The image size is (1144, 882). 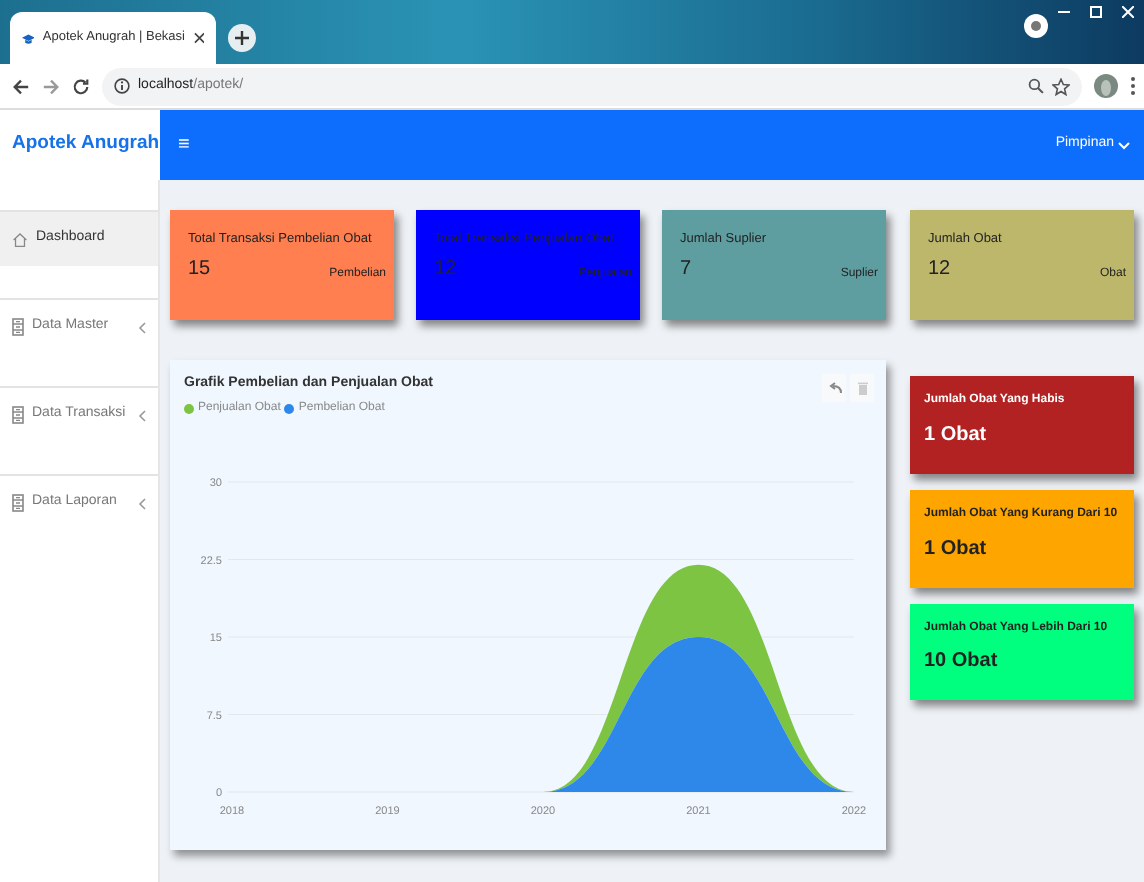 I want to click on avatar-icon, so click(x=1106, y=86).